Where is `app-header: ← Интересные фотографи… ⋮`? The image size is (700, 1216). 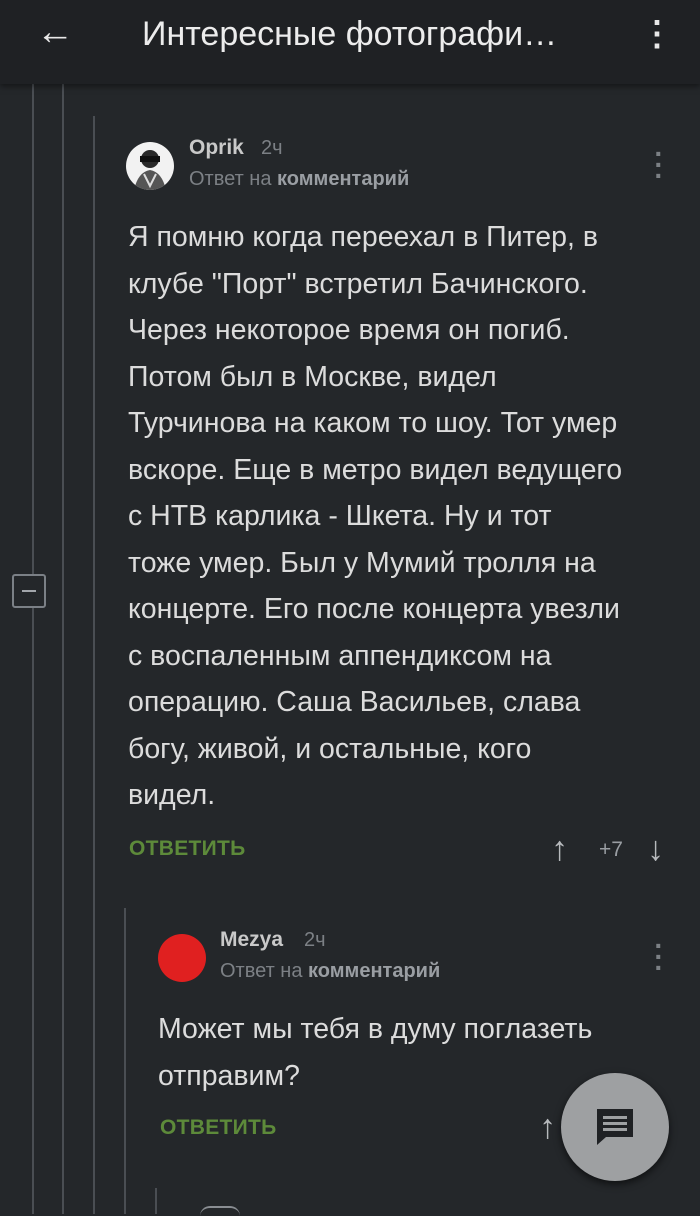
app-header: ← Интересные фотографи… ⋮ is located at coordinates (350, 42).